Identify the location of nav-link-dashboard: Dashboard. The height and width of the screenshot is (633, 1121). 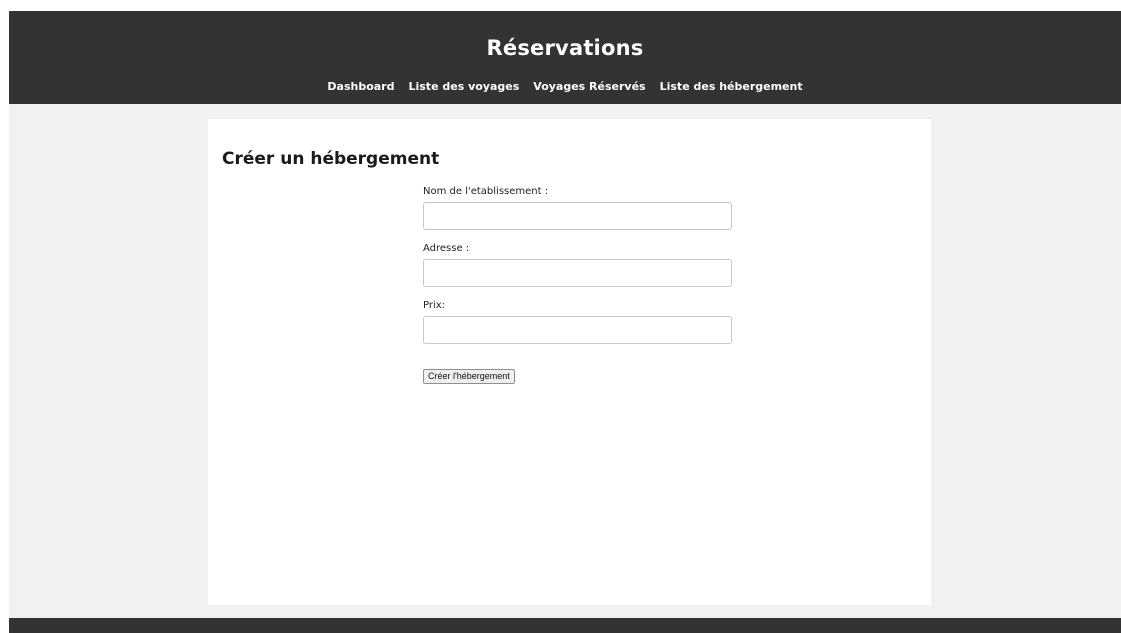
(360, 86).